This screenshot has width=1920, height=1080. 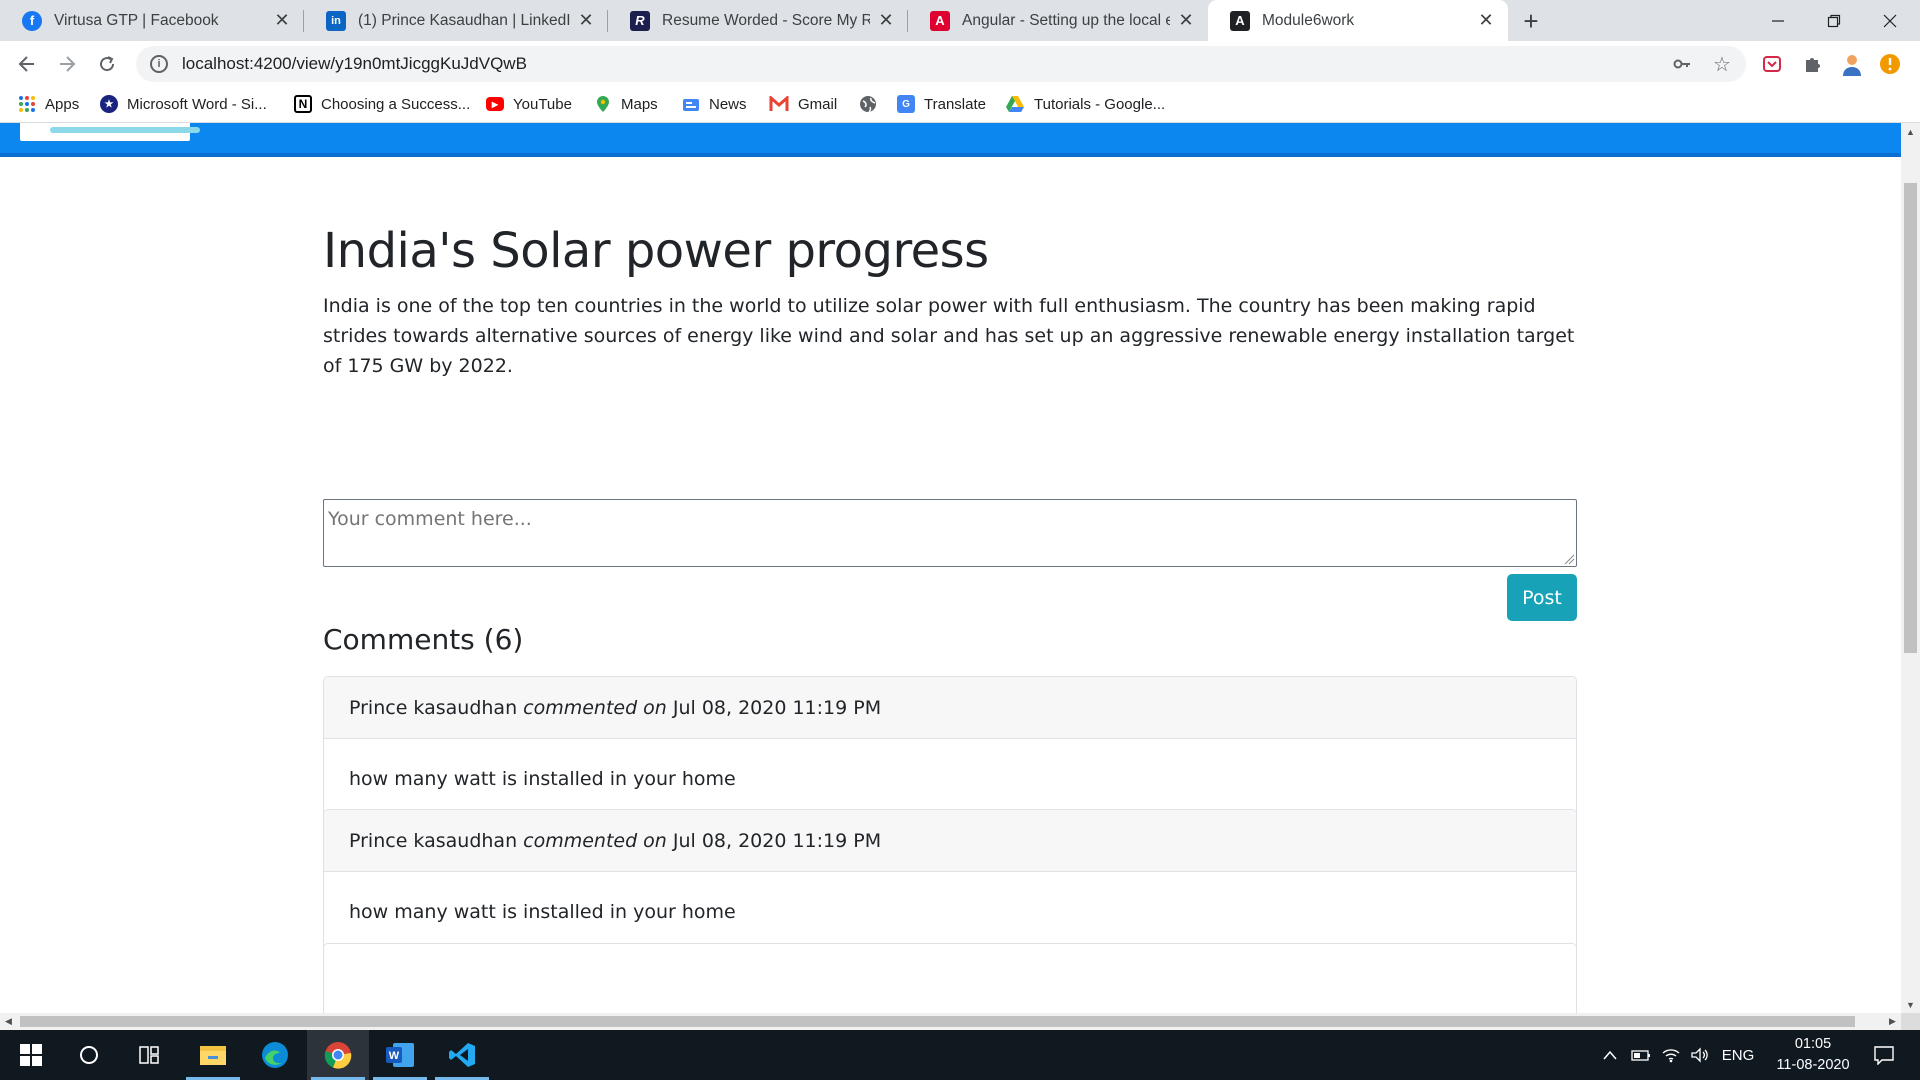 I want to click on bookmark-star-icon: ☆, so click(x=1722, y=64).